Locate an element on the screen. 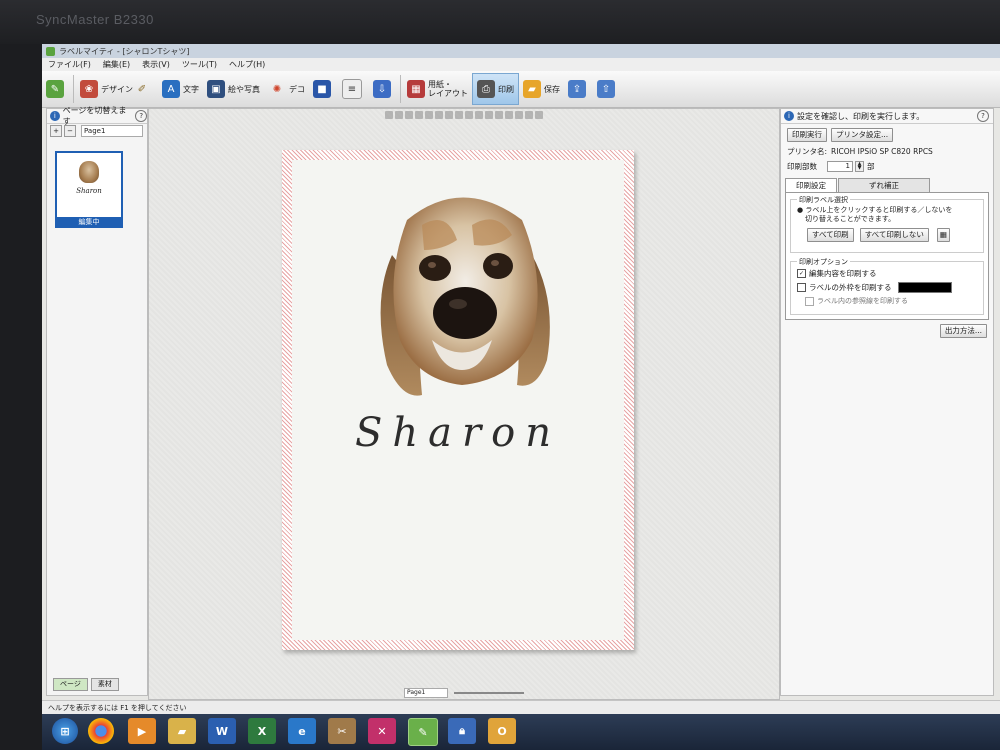 This screenshot has width=1000, height=750. tool-paper-label-line1: 用紙・ is located at coordinates (440, 84).